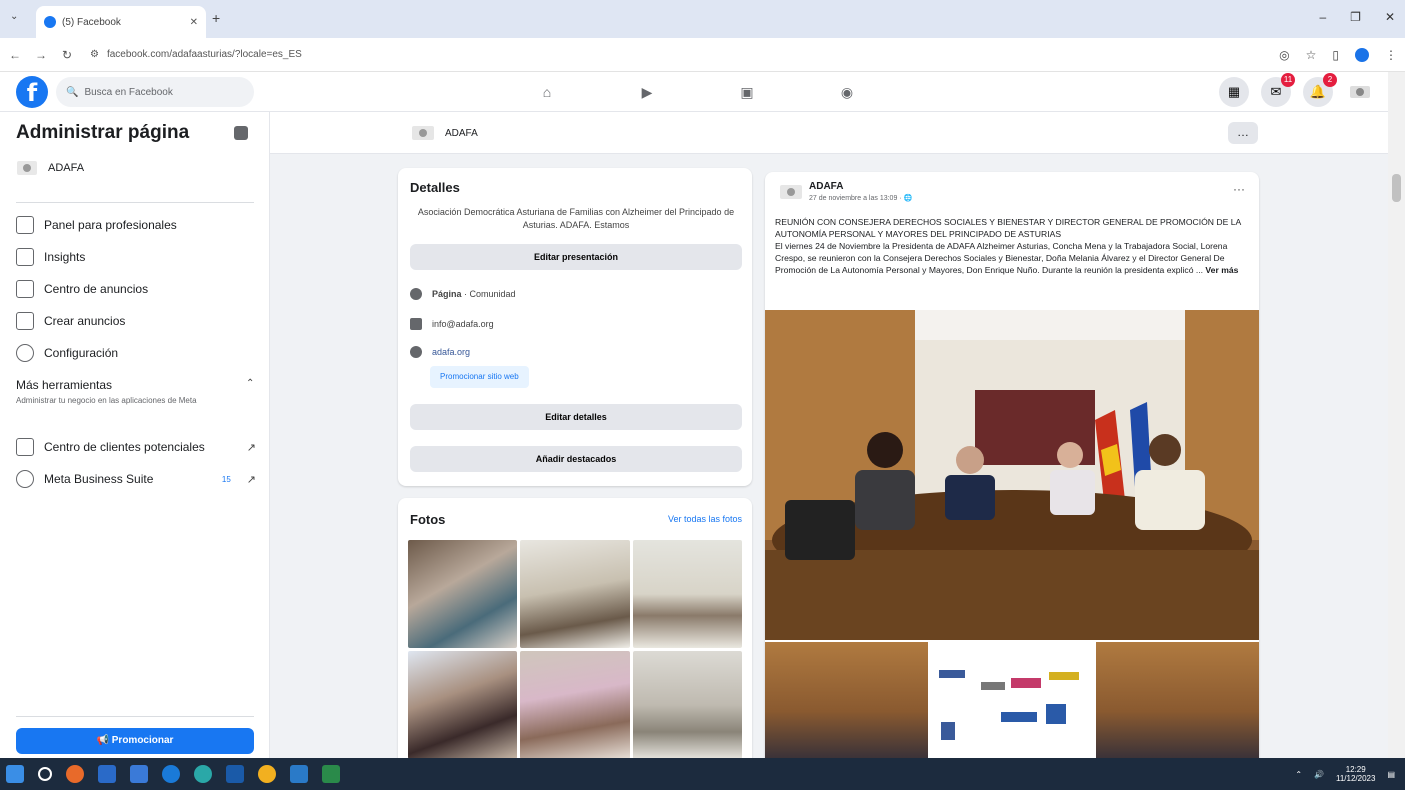  Describe the element at coordinates (1221, 270) in the screenshot. I see `see-more-link: Ver más` at that location.